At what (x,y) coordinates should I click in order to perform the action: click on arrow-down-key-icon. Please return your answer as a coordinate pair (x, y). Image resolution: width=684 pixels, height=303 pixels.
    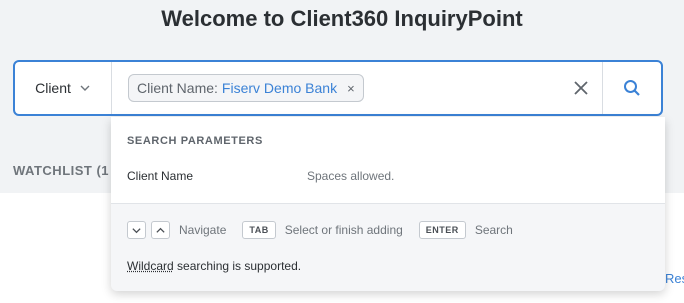
    Looking at the image, I should click on (136, 230).